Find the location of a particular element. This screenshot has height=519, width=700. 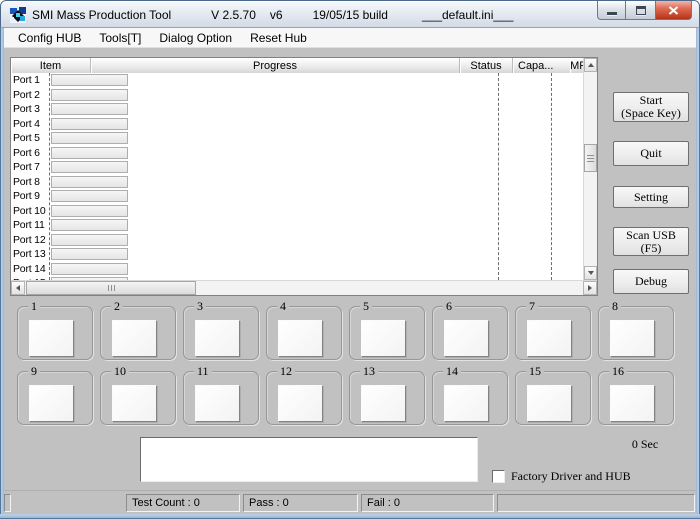

close-icon is located at coordinates (673, 10).